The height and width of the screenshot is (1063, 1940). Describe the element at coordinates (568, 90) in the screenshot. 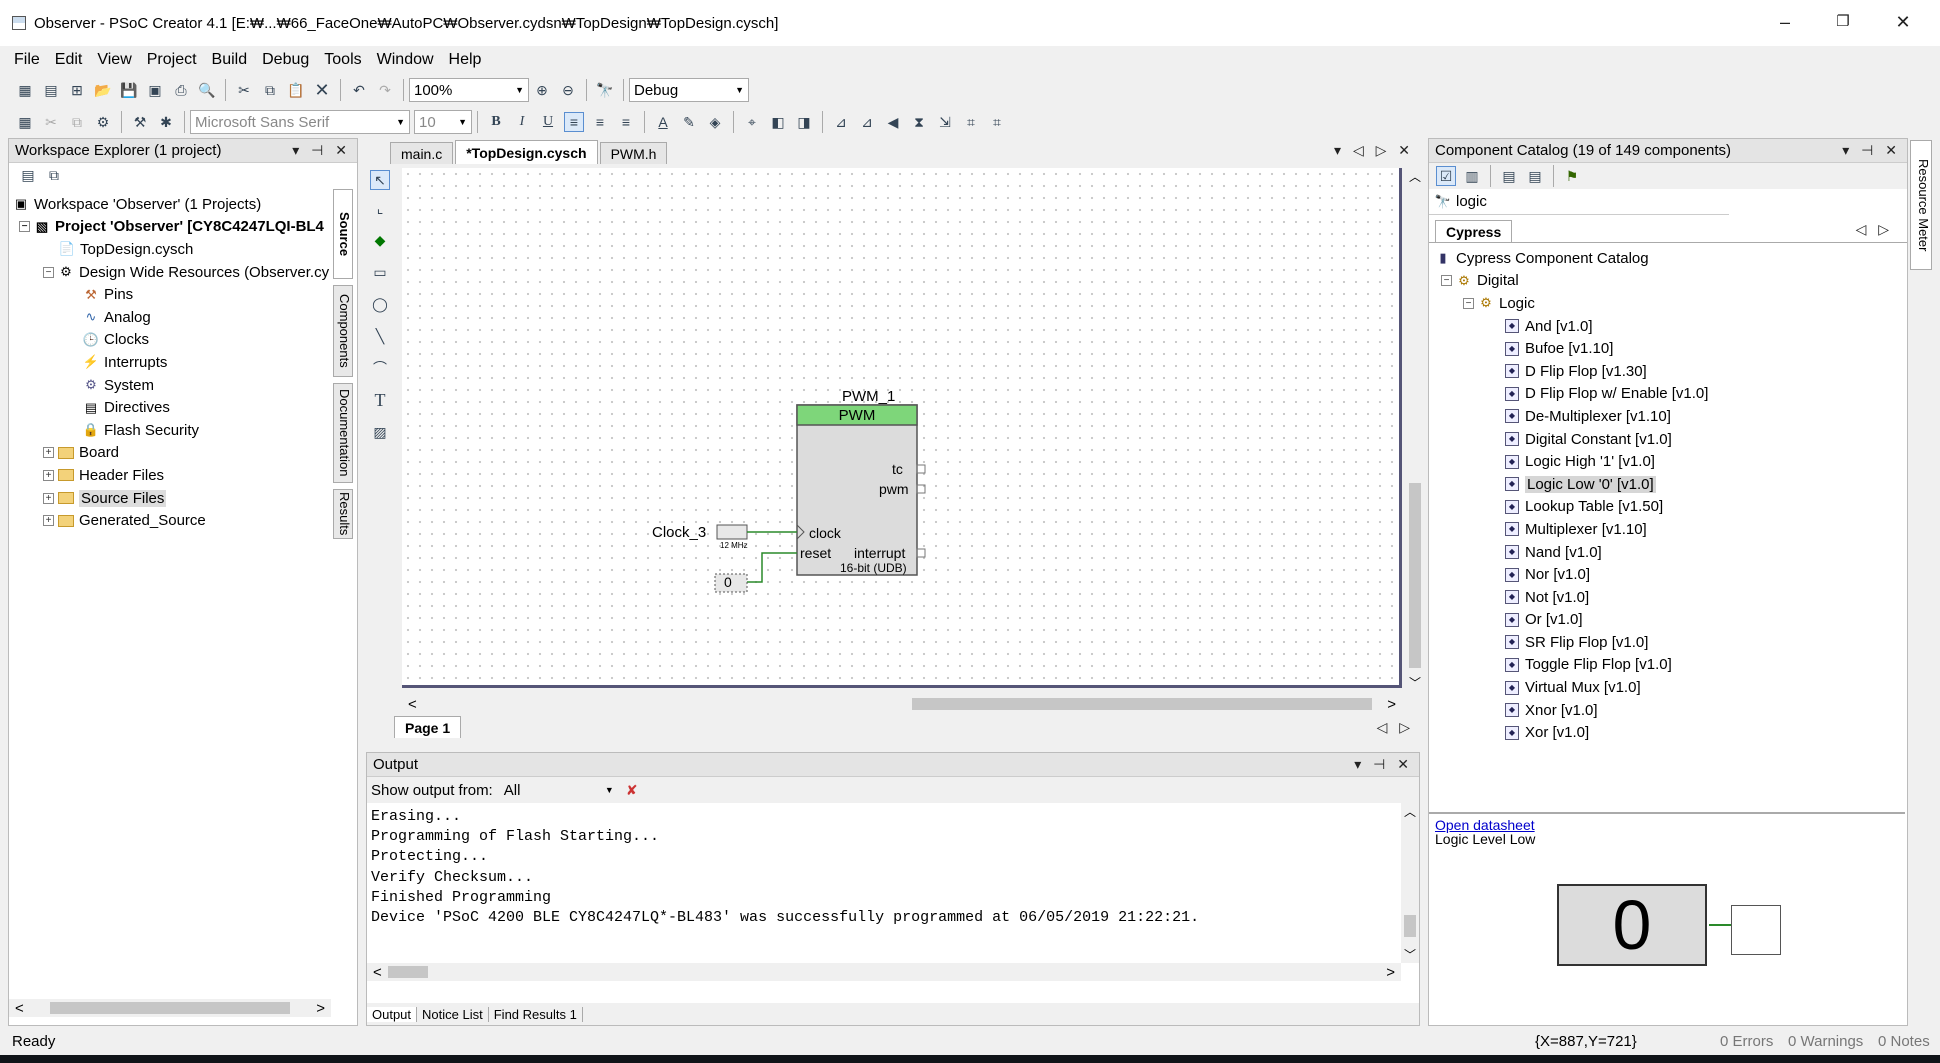

I see `zoom-out-icon: ⊖` at that location.